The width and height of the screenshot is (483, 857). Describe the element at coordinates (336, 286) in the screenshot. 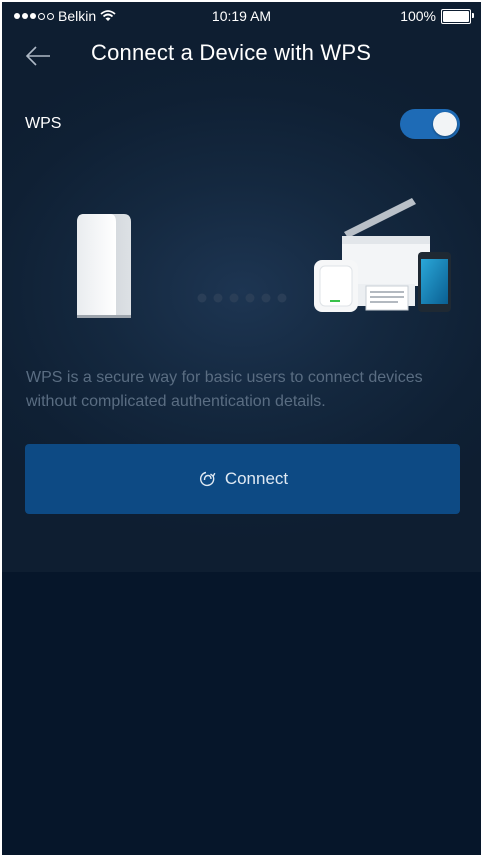

I see `range-extender-icon` at that location.